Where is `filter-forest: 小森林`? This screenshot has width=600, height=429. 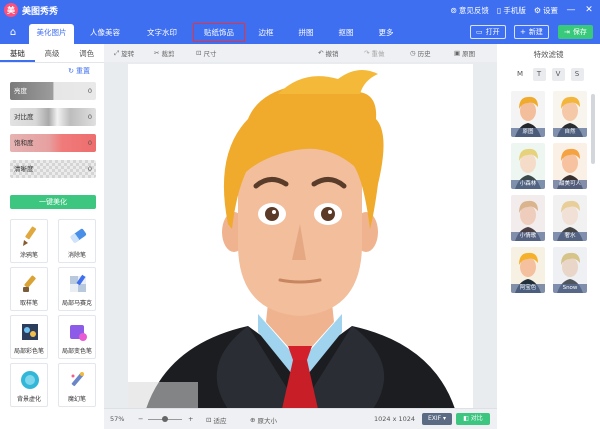
filter-forest: 小森林 is located at coordinates (528, 166).